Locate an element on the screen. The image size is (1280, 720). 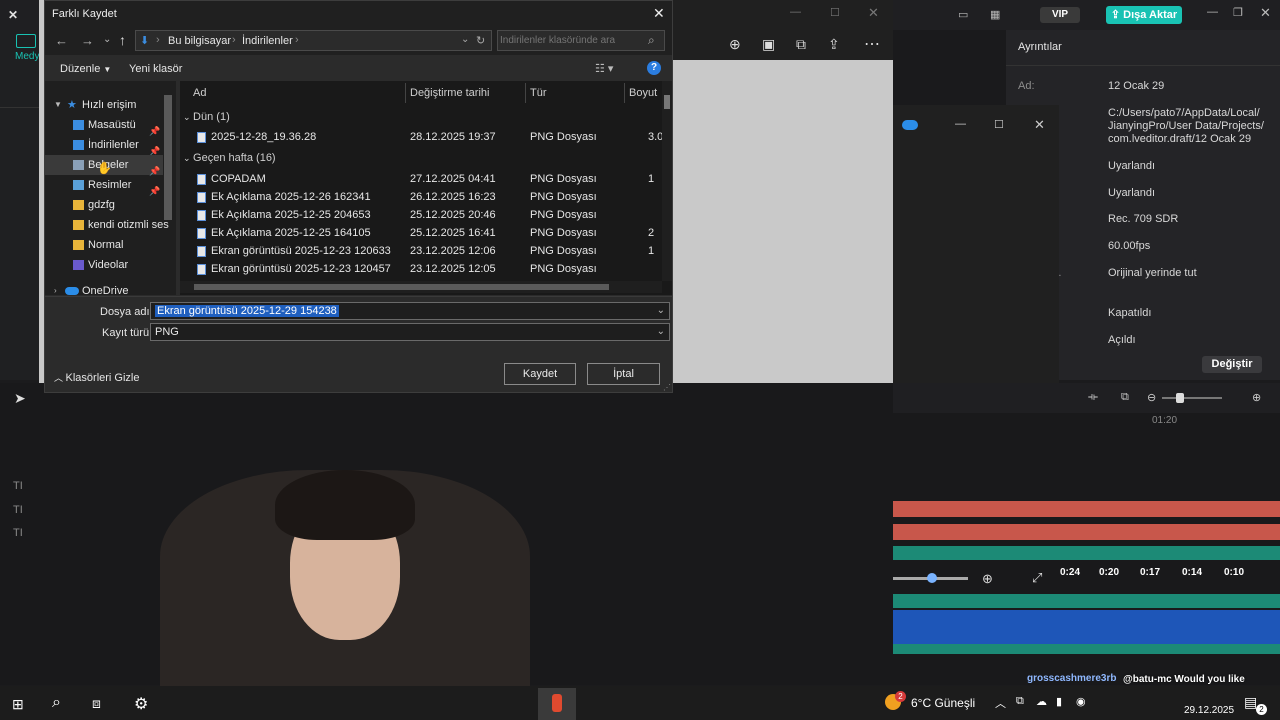
file-row: COPADAM 27.12.2025 04:41 PNG Dosyası 1 is located at coordinates (420, 179).